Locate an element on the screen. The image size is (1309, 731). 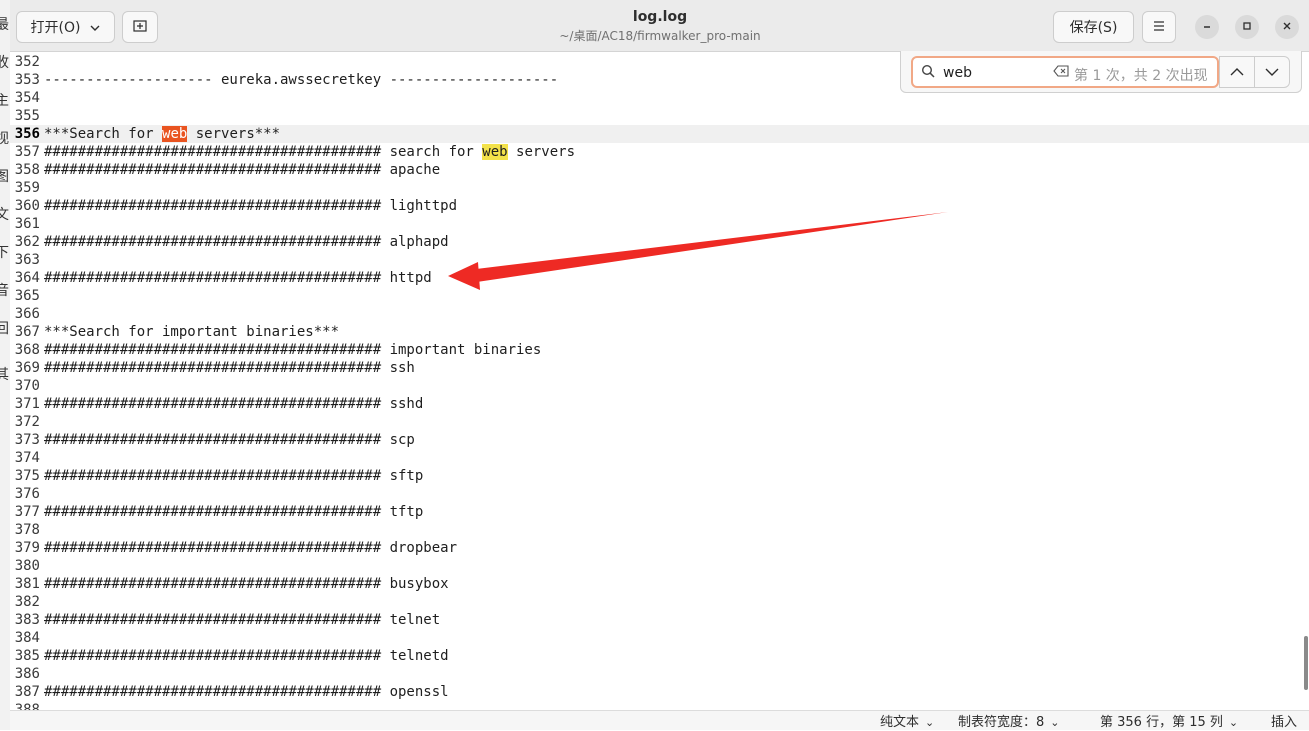
chevron-down-icon is located at coordinates (1272, 72).